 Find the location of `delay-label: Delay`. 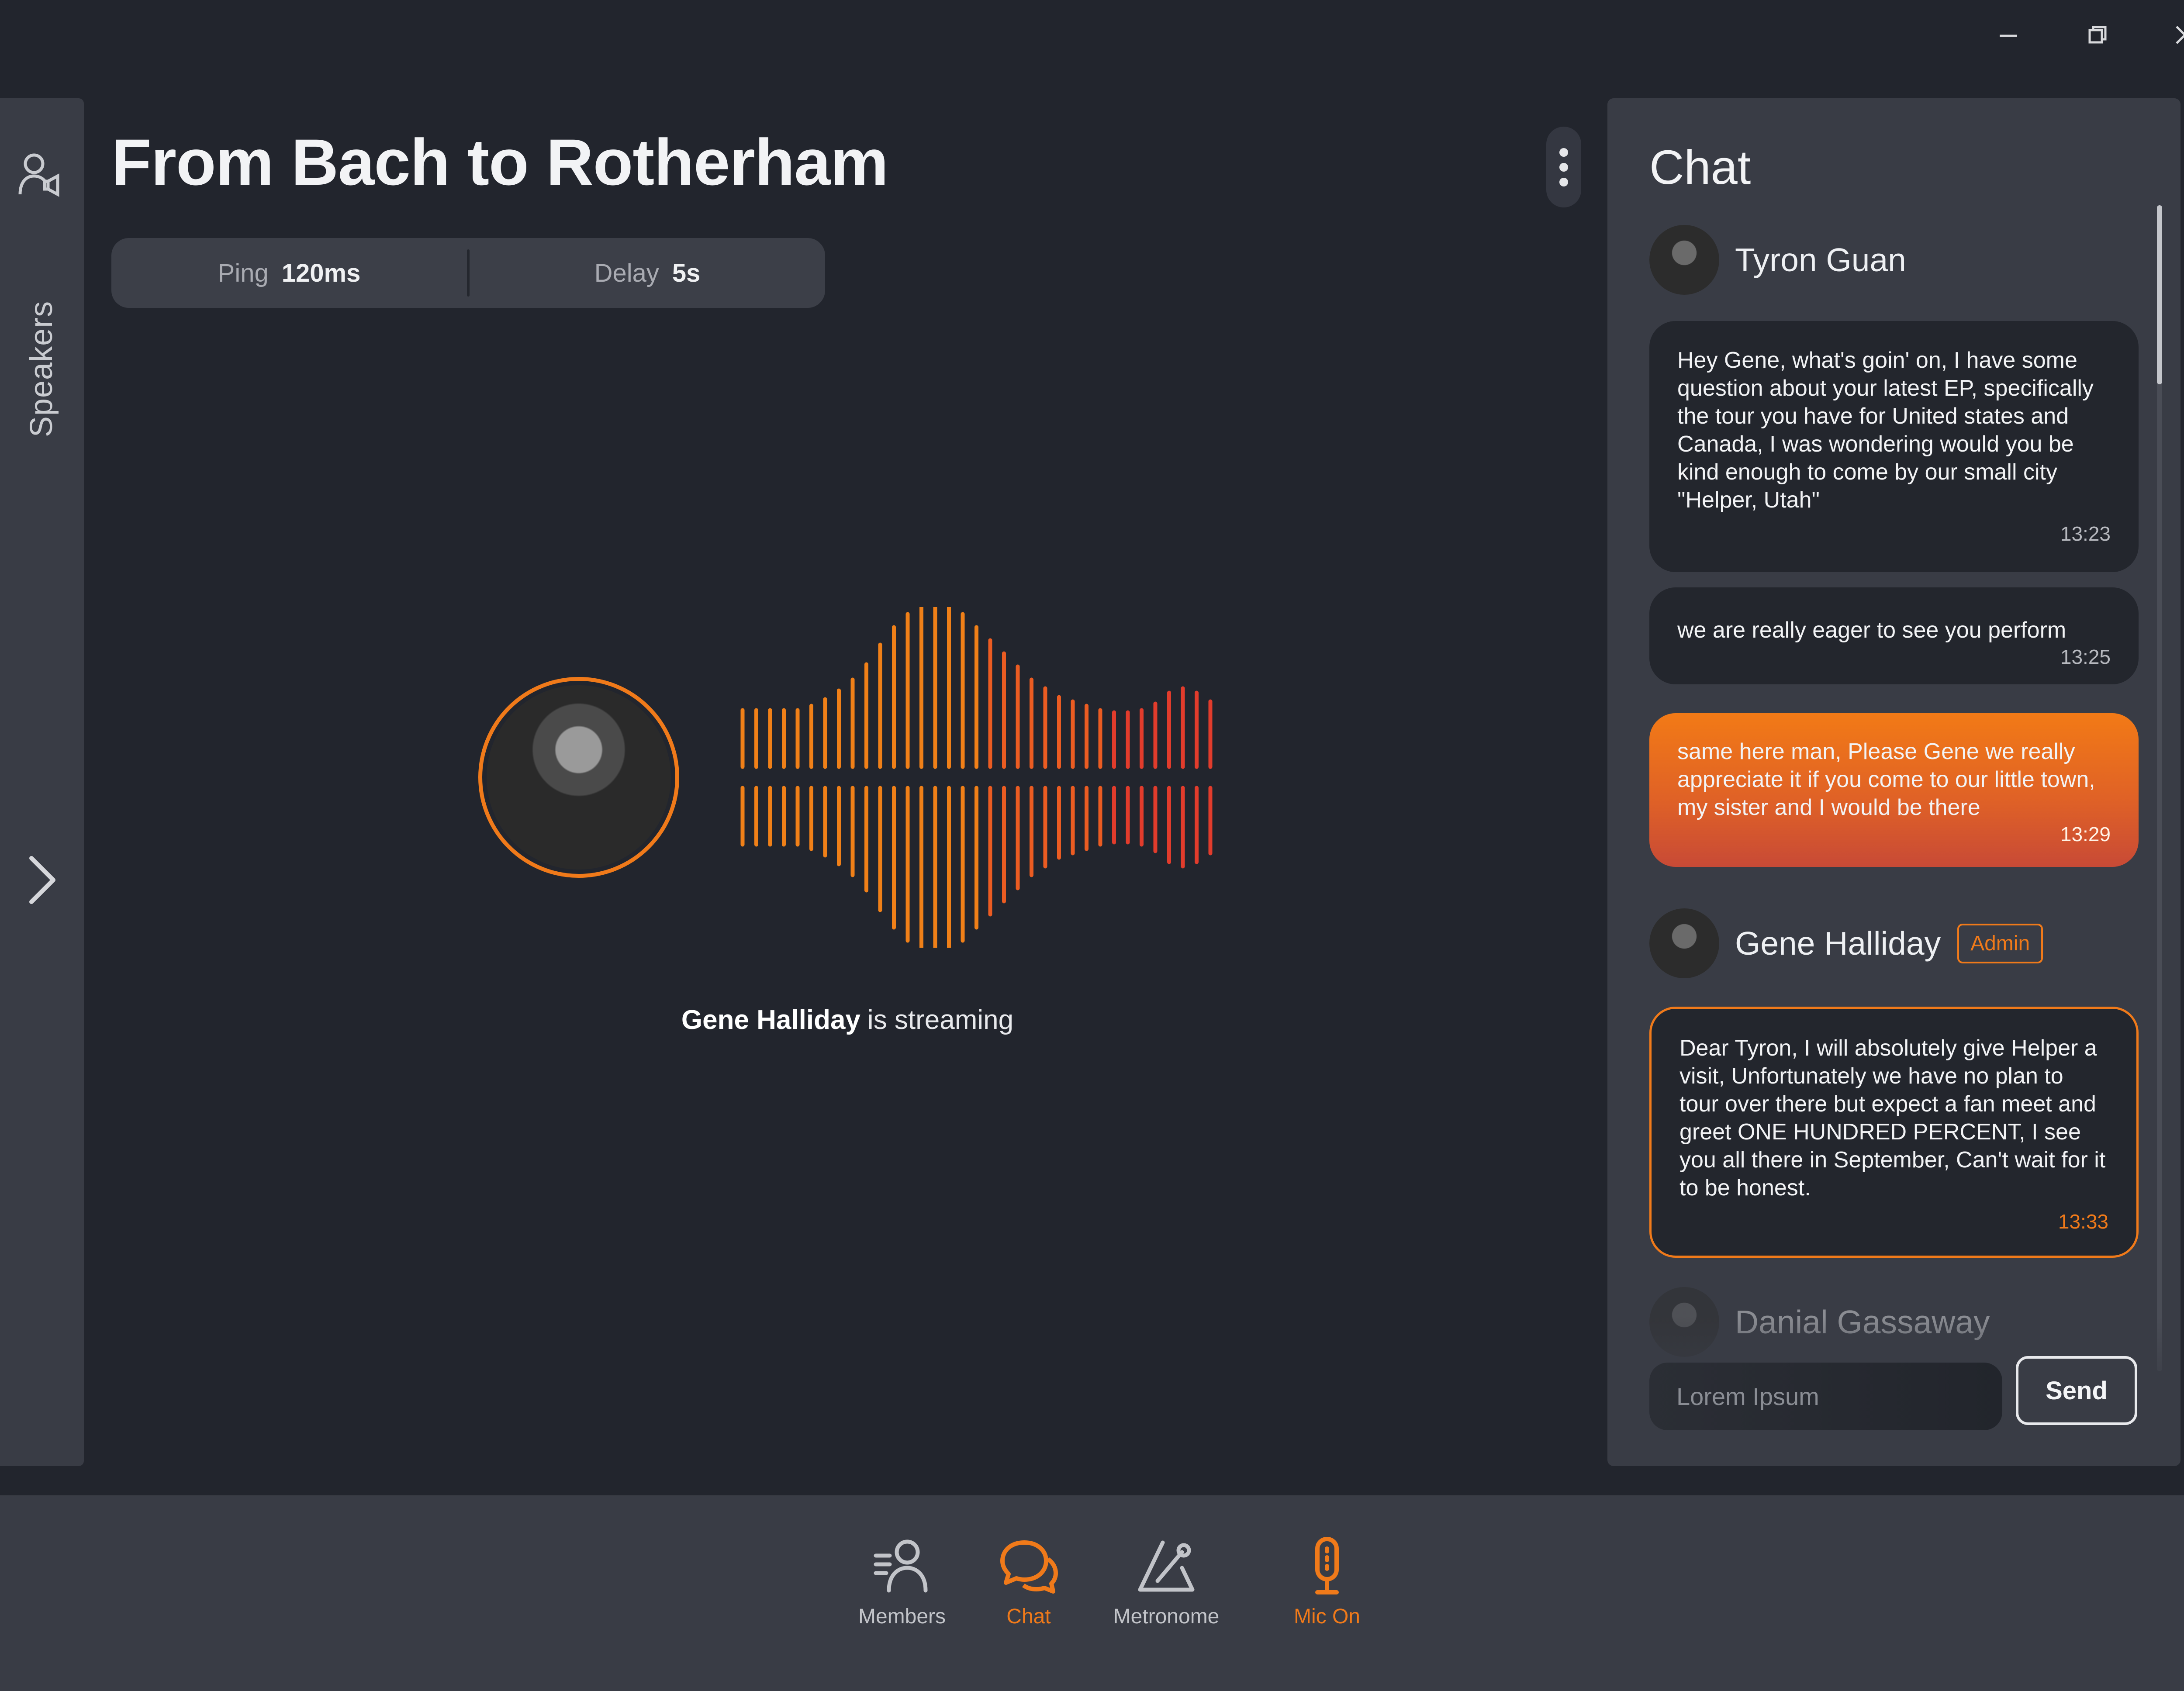

delay-label: Delay is located at coordinates (626, 273).